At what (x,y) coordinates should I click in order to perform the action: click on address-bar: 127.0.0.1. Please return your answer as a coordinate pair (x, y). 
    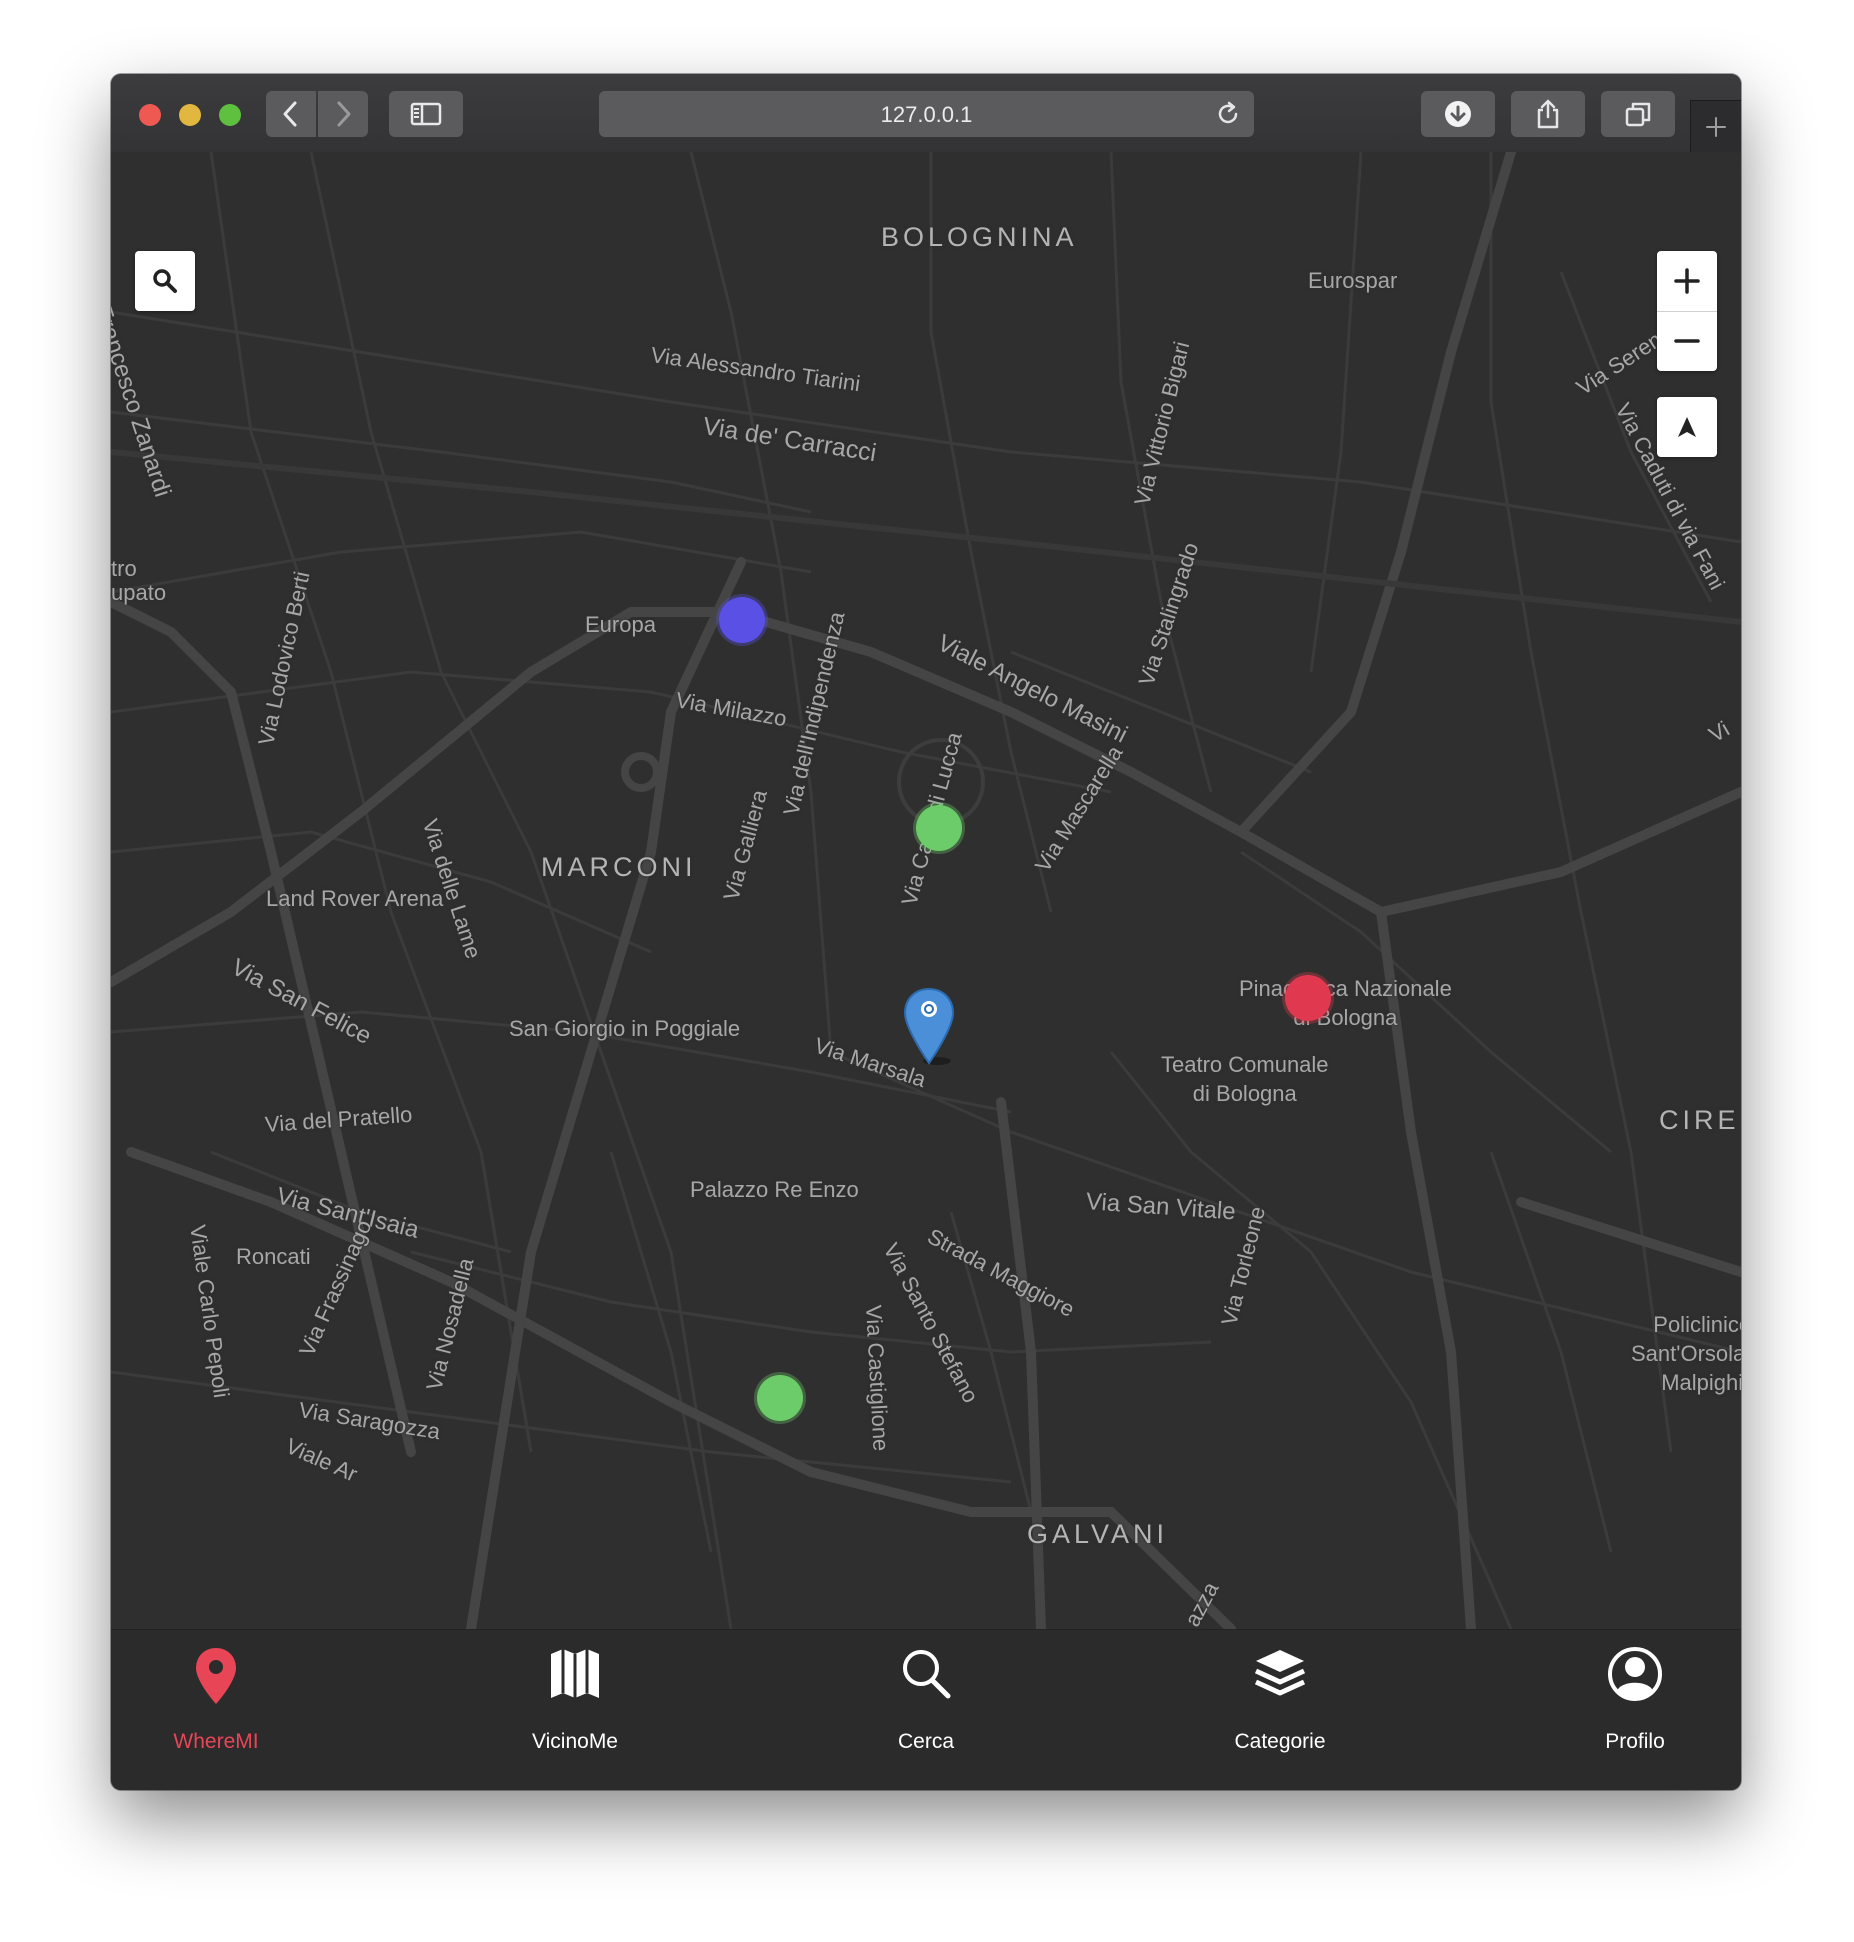
    Looking at the image, I should click on (926, 114).